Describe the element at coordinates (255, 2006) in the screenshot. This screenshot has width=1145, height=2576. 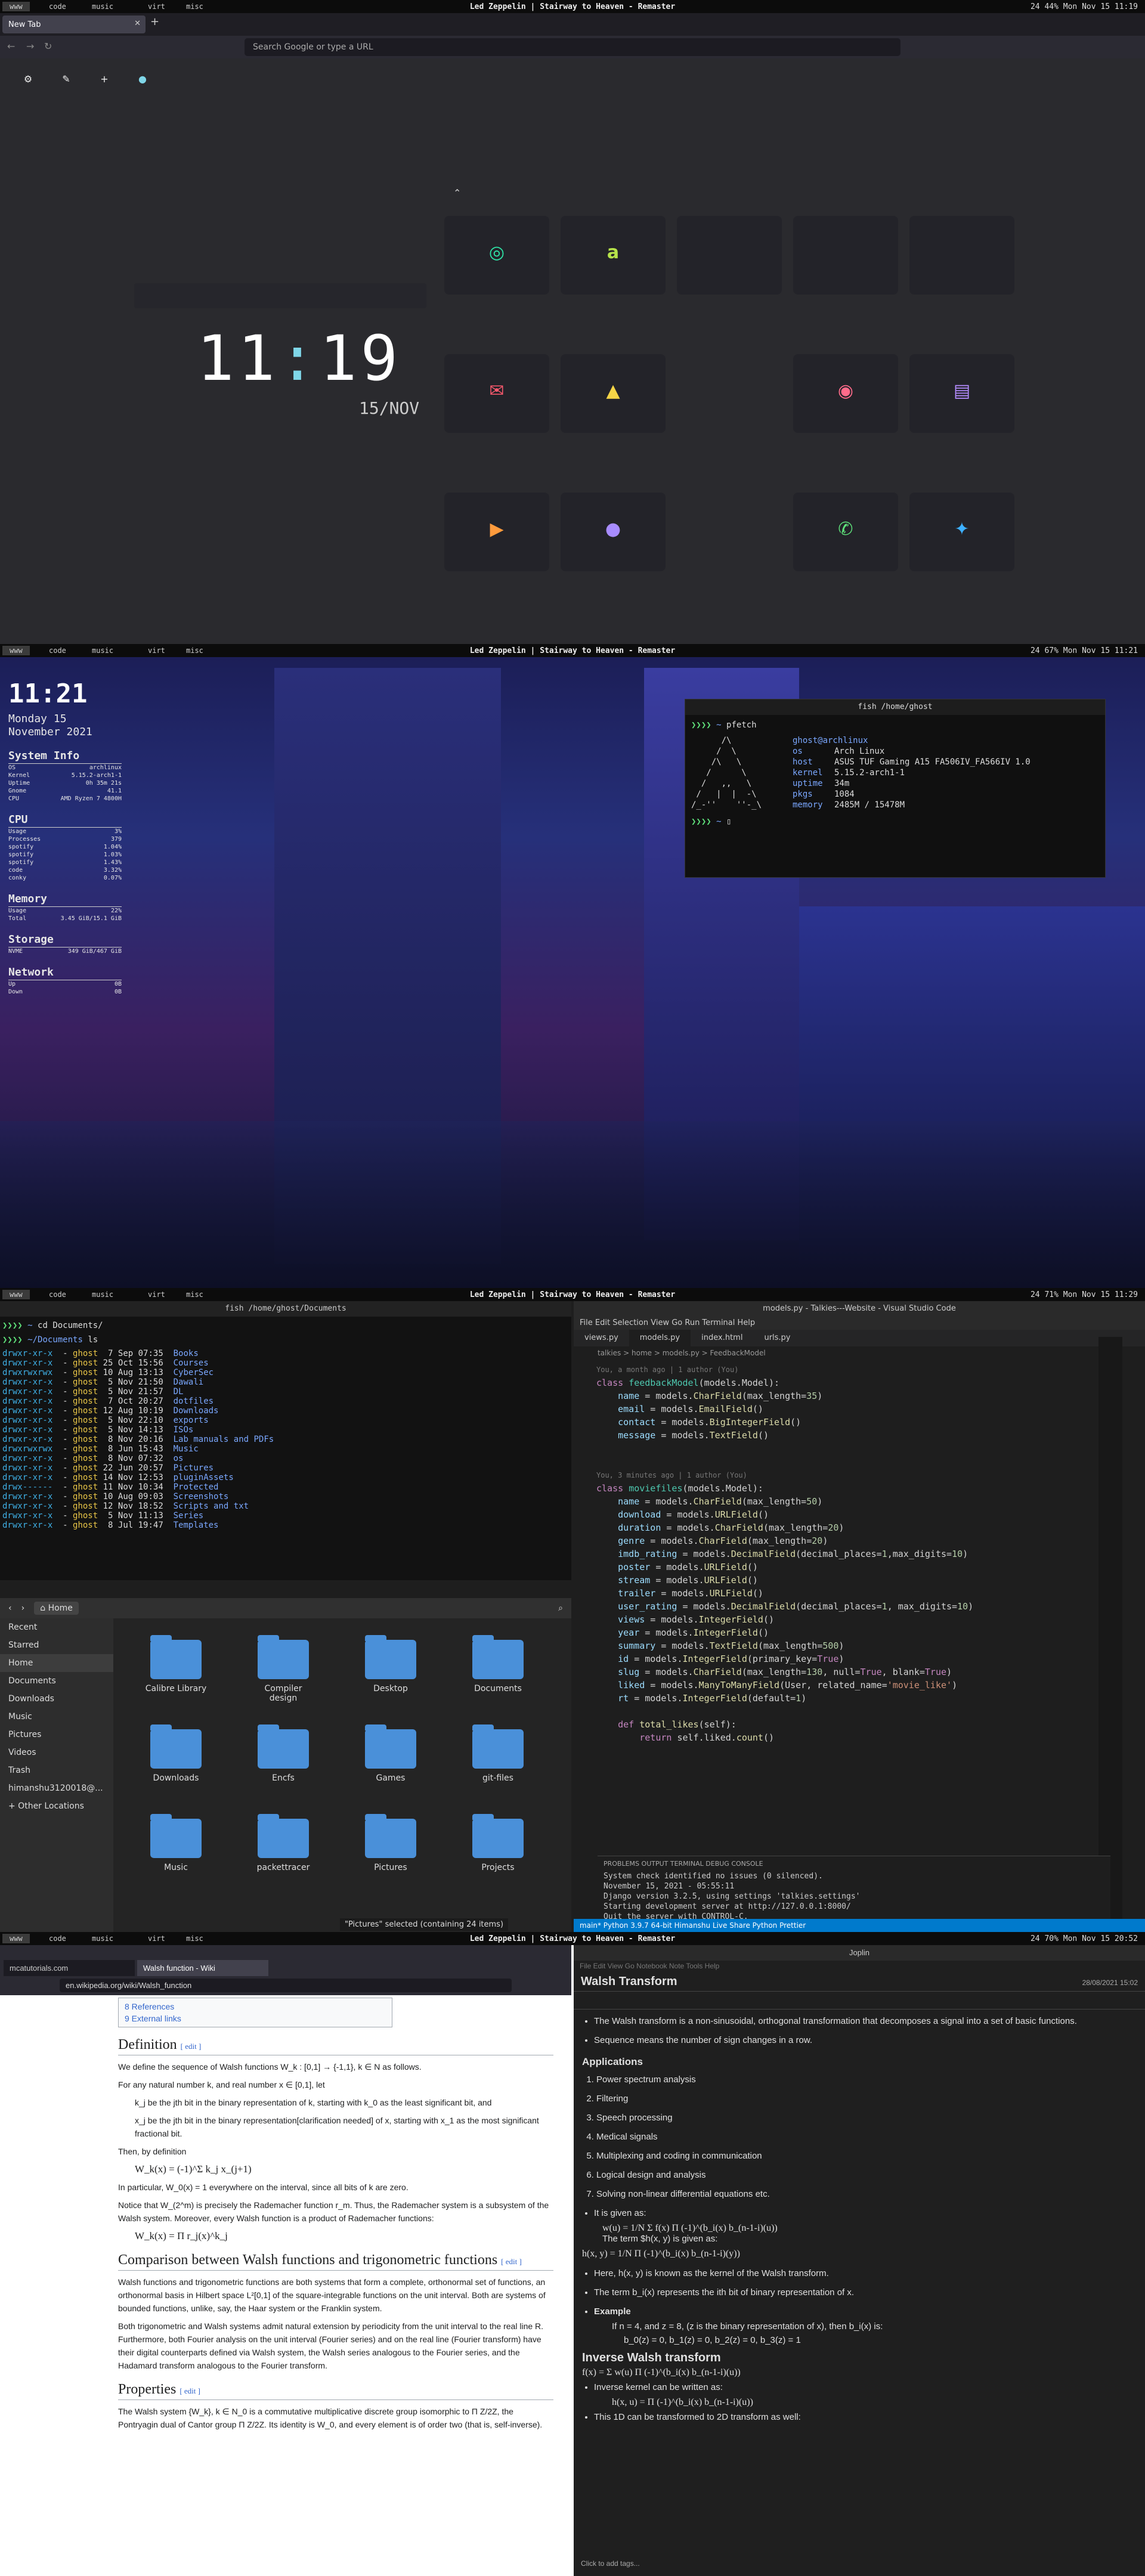
I see `toc-link: 8 References` at that location.